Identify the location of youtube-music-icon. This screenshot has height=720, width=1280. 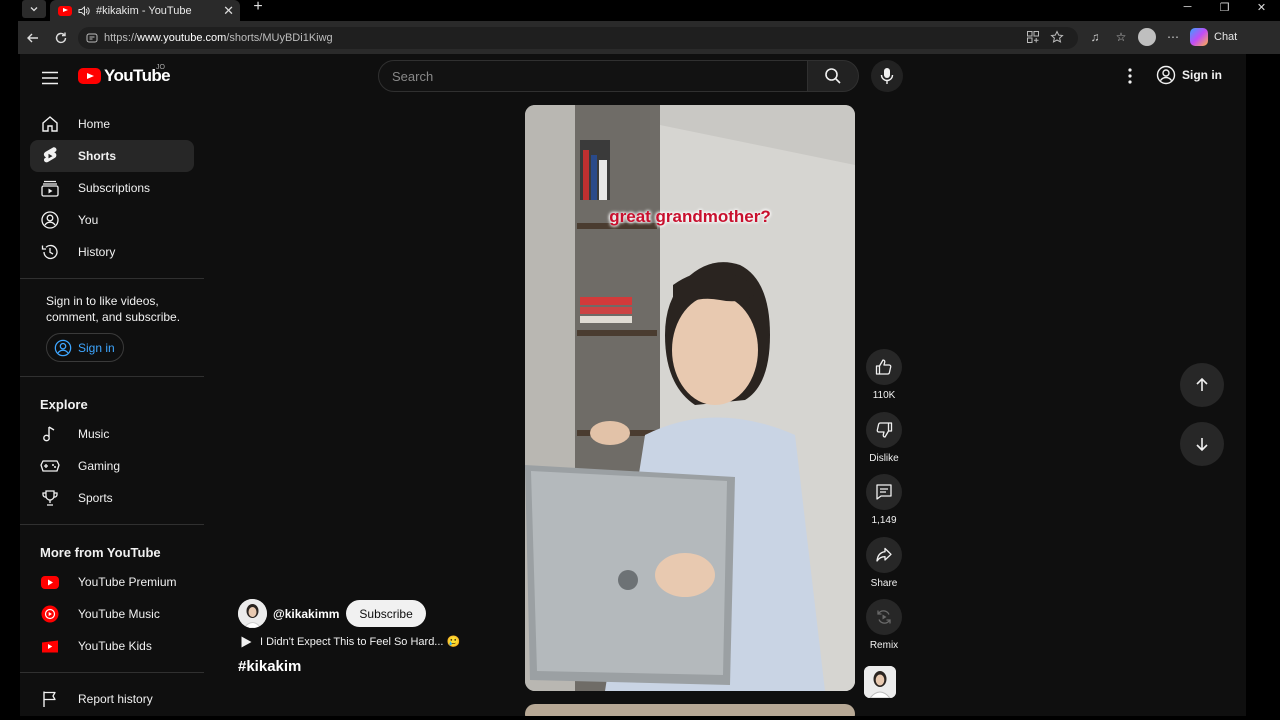
(50, 614).